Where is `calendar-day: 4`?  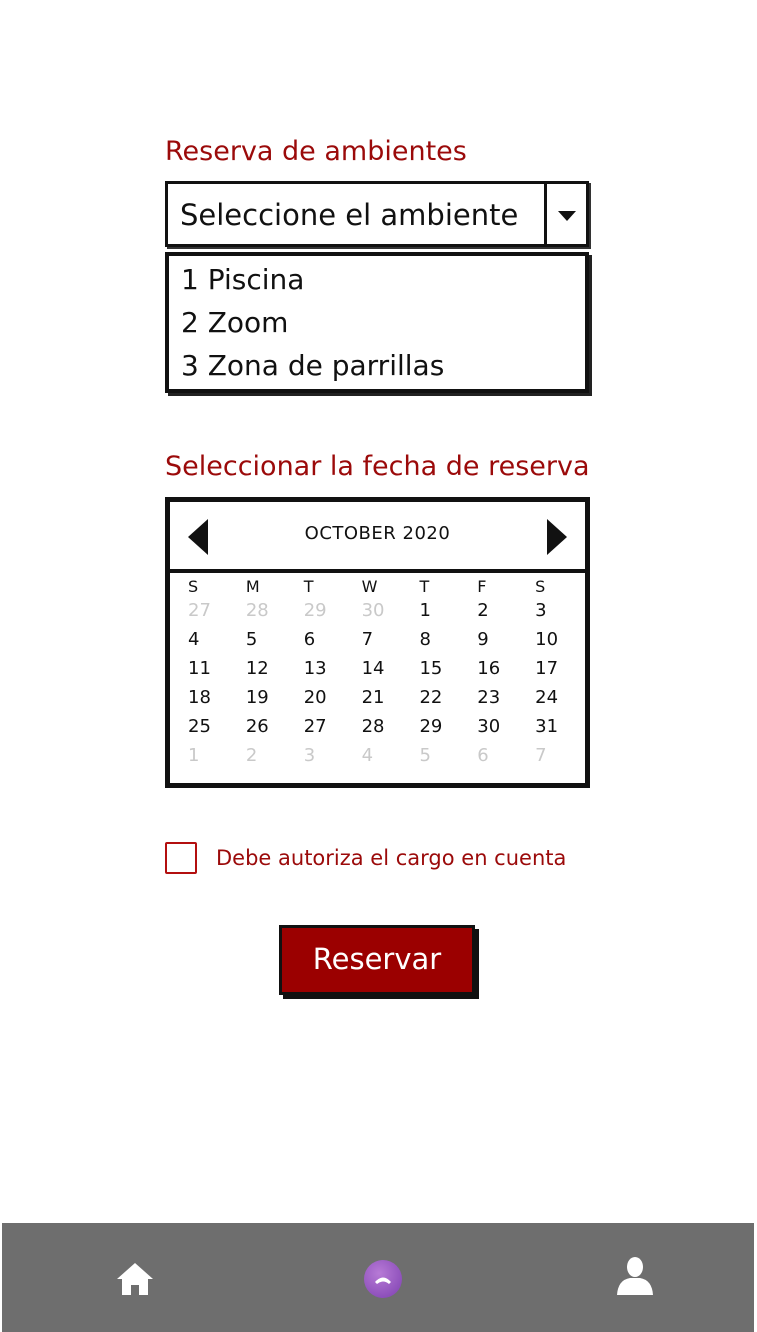
calendar-day: 4 is located at coordinates (209, 639).